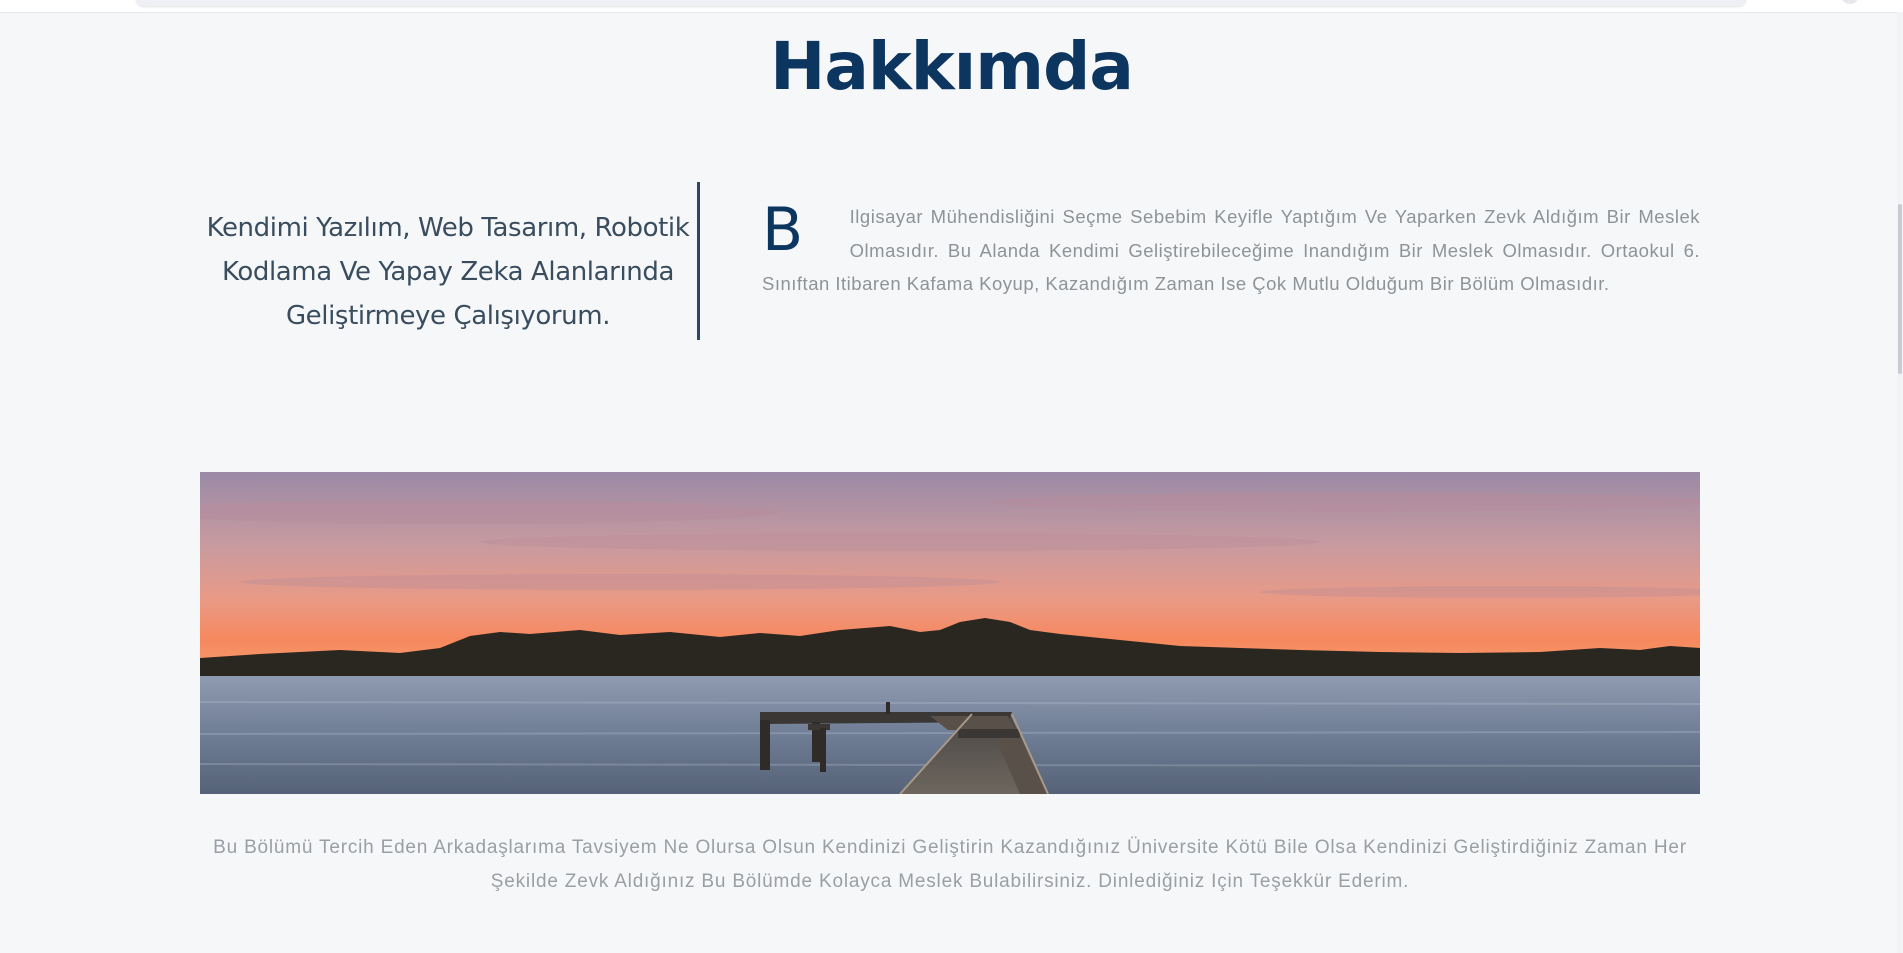  Describe the element at coordinates (941, 3) in the screenshot. I see `address-bar` at that location.